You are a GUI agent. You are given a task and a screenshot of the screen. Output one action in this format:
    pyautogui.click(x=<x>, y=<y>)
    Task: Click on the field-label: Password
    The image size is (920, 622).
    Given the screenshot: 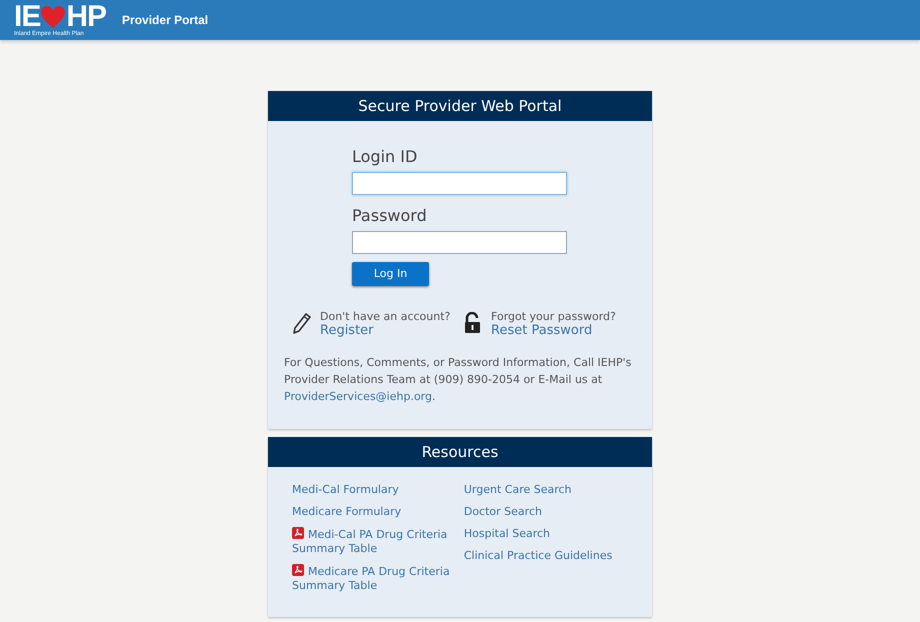 What is the action you would take?
    pyautogui.click(x=390, y=216)
    